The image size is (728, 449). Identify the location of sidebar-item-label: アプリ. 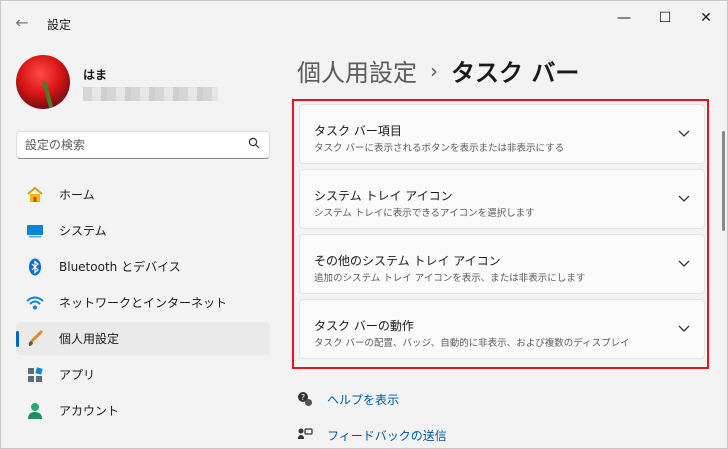
(77, 375).